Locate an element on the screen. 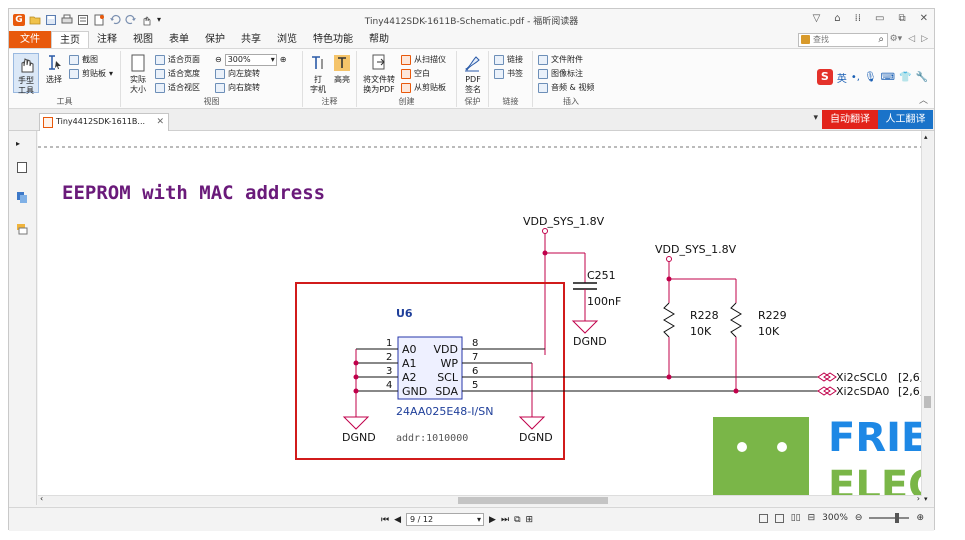 This screenshot has height=540, width=965. auto-translate-button: 自动翻译 is located at coordinates (850, 119).